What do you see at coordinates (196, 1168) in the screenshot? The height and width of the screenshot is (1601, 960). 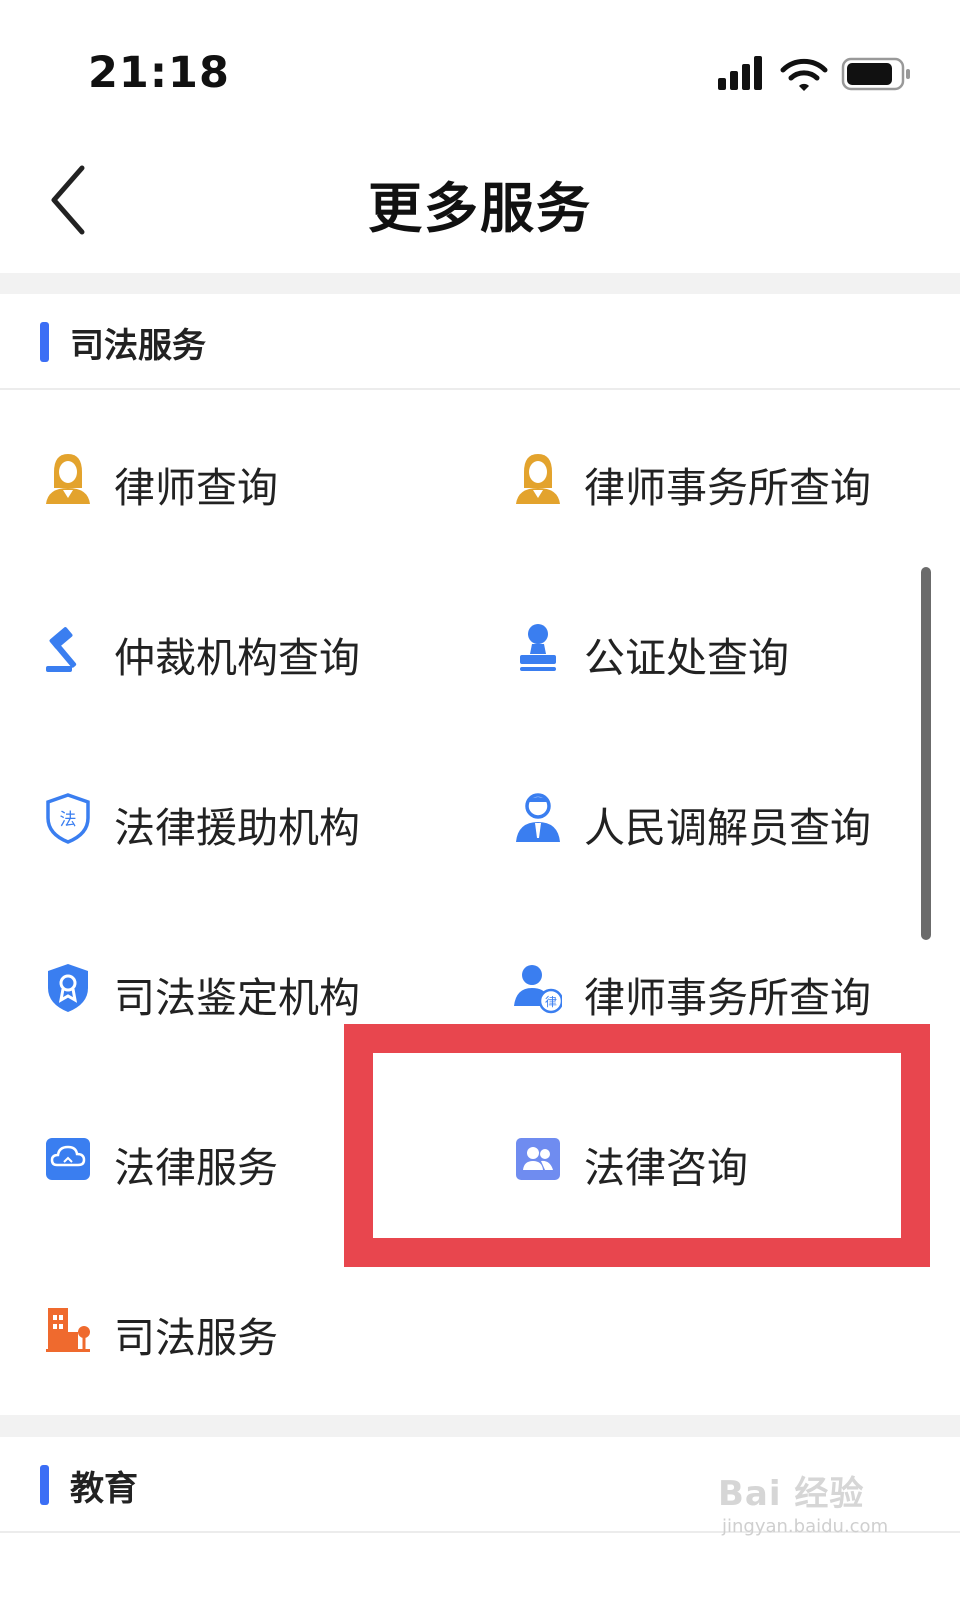 I see `service-label: 法律服务` at bounding box center [196, 1168].